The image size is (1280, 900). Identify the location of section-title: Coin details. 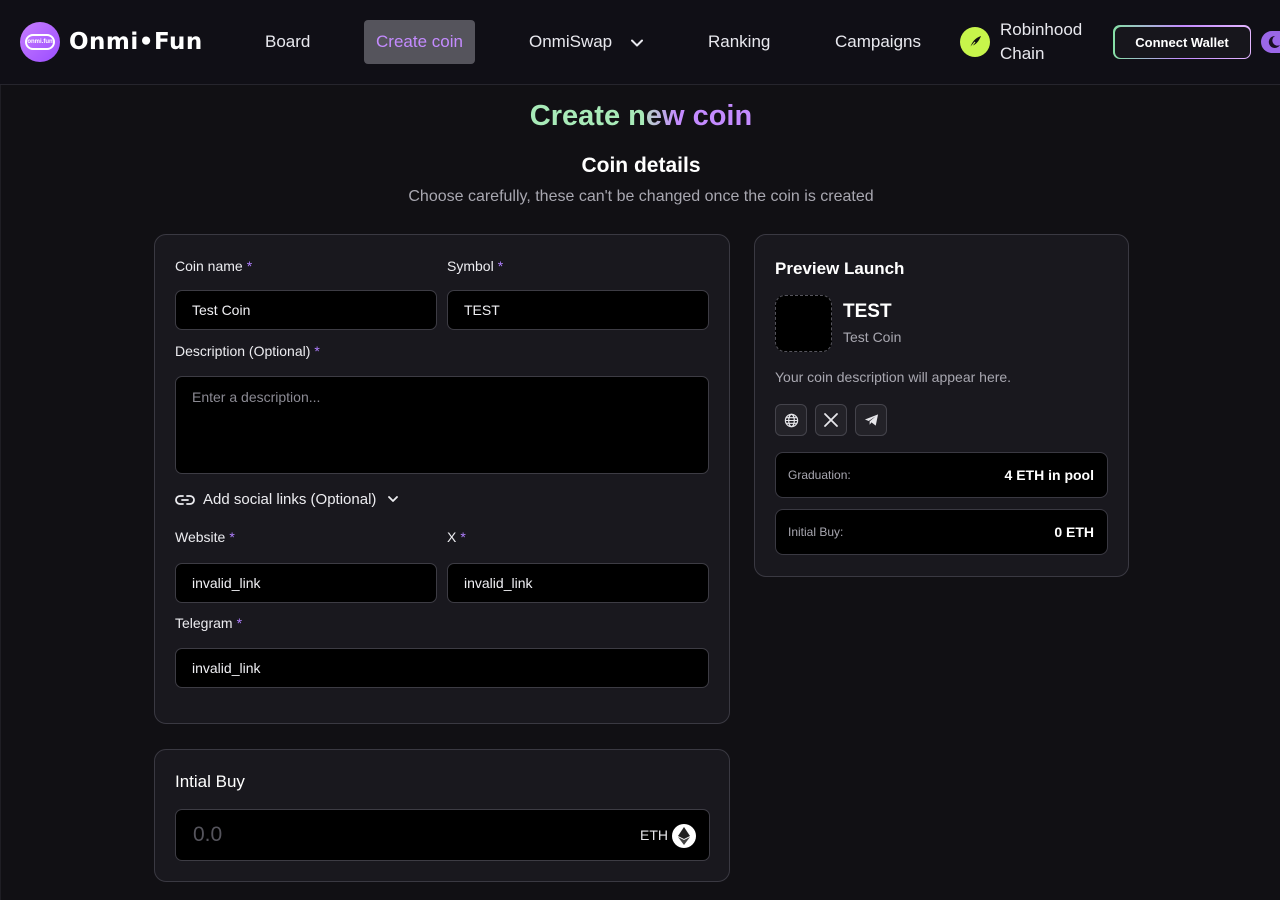
(641, 165).